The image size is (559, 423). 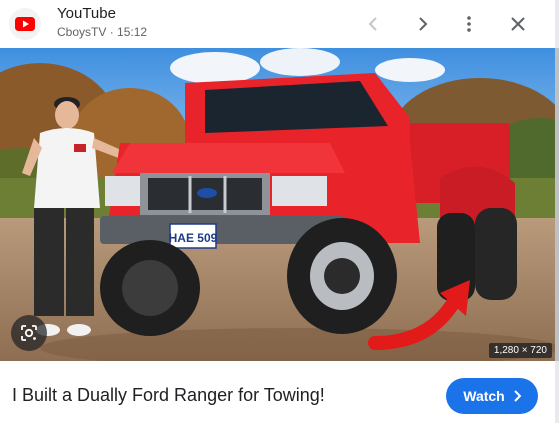 I want to click on scrollbar, so click(x=557, y=211).